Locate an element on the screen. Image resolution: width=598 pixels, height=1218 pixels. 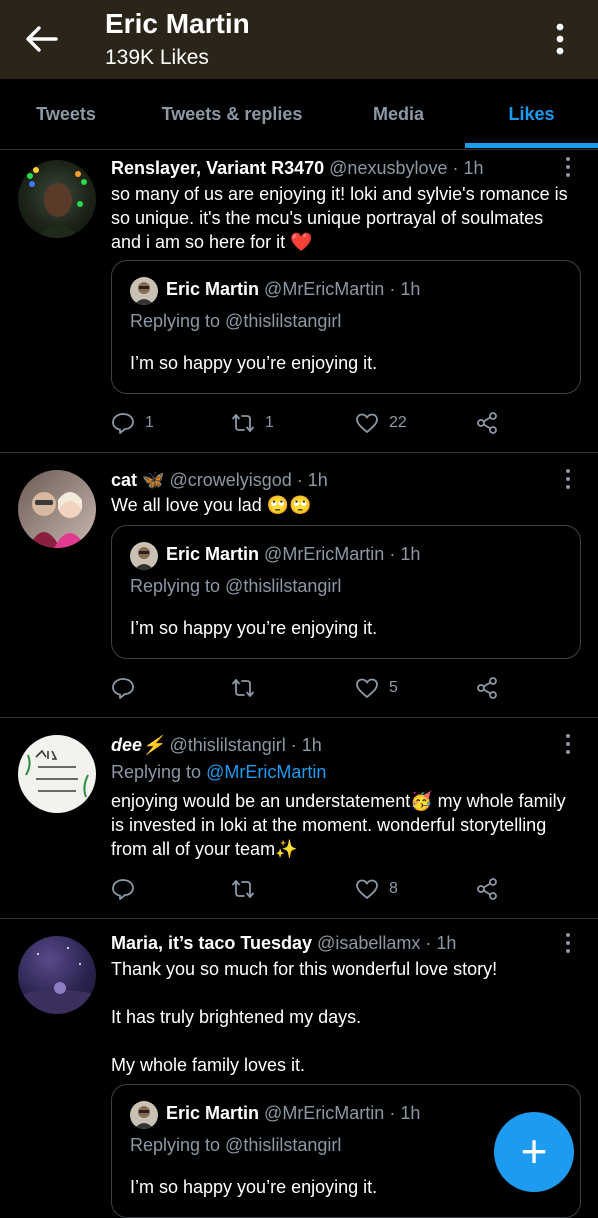
compose-tweet-button: + is located at coordinates (534, 1152).